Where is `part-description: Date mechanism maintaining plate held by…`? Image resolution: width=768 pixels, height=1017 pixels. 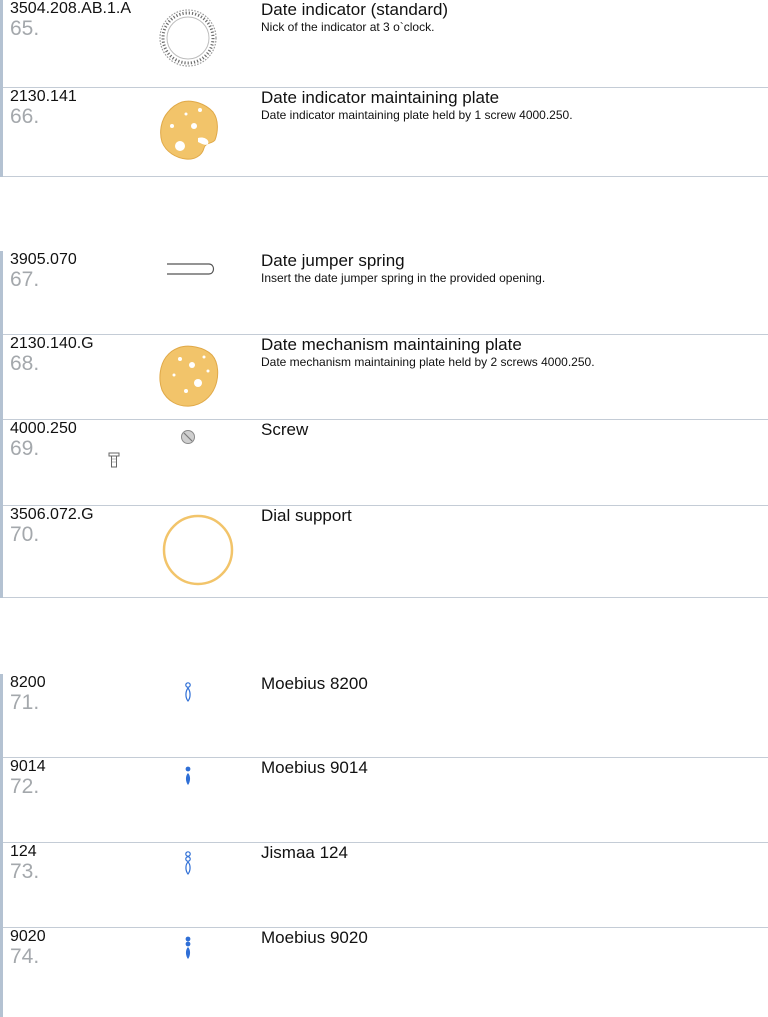
part-description: Date mechanism maintaining plate held by… is located at coordinates (428, 362).